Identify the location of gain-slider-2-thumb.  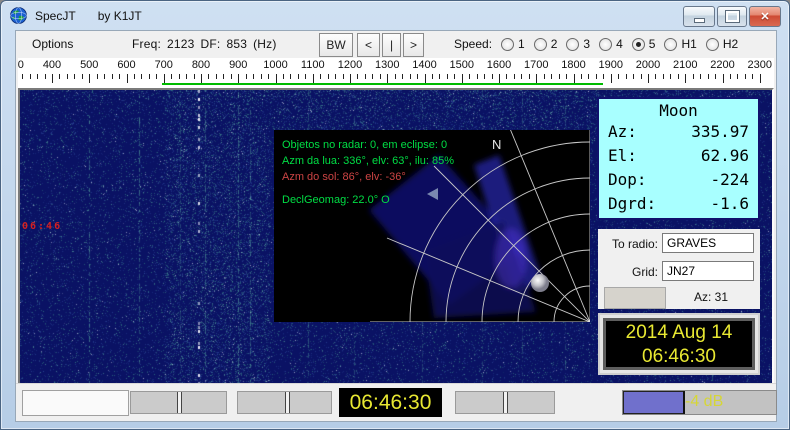
(287, 402).